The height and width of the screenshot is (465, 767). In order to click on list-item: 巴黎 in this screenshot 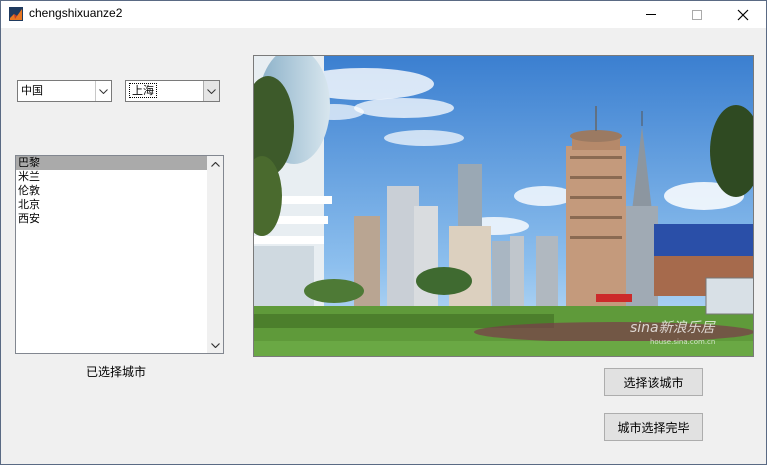, I will do `click(112, 163)`.